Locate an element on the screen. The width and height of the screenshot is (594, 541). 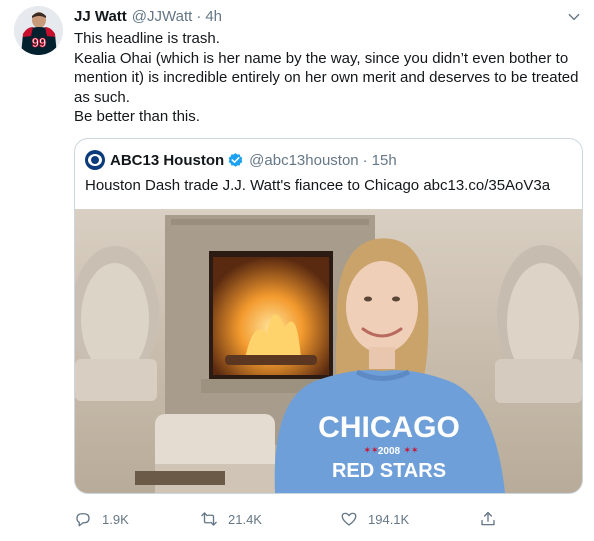
sweatshirt-stars-right: ✶✶ is located at coordinates (410, 450).